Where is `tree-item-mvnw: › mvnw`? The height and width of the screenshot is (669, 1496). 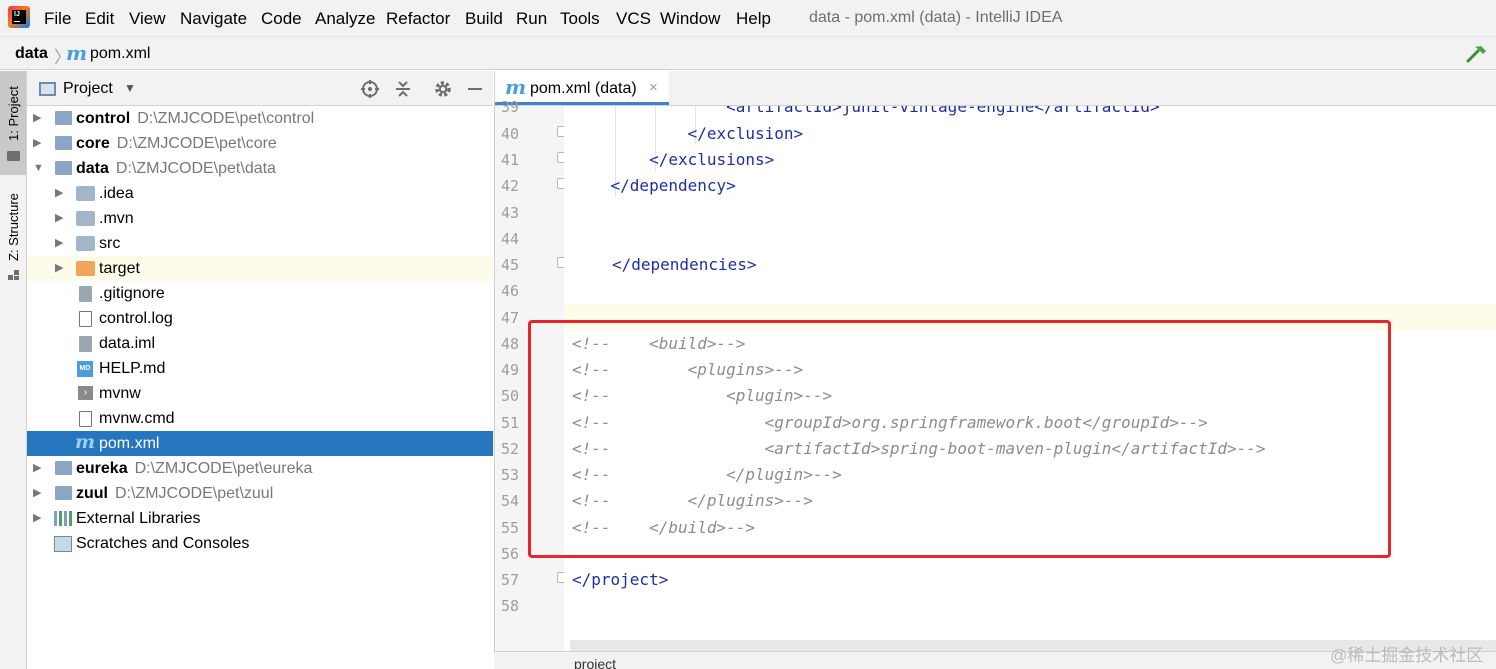 tree-item-mvnw: › mvnw is located at coordinates (260, 393).